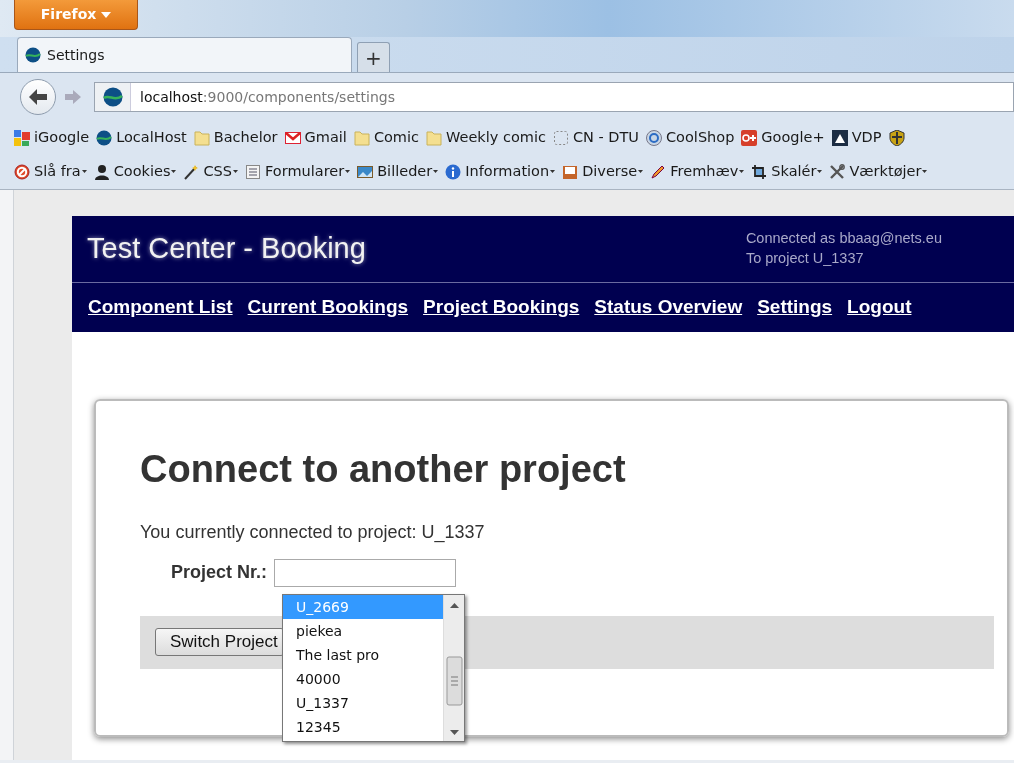 This screenshot has height=763, width=1014. I want to click on envelope-icon, so click(292, 138).